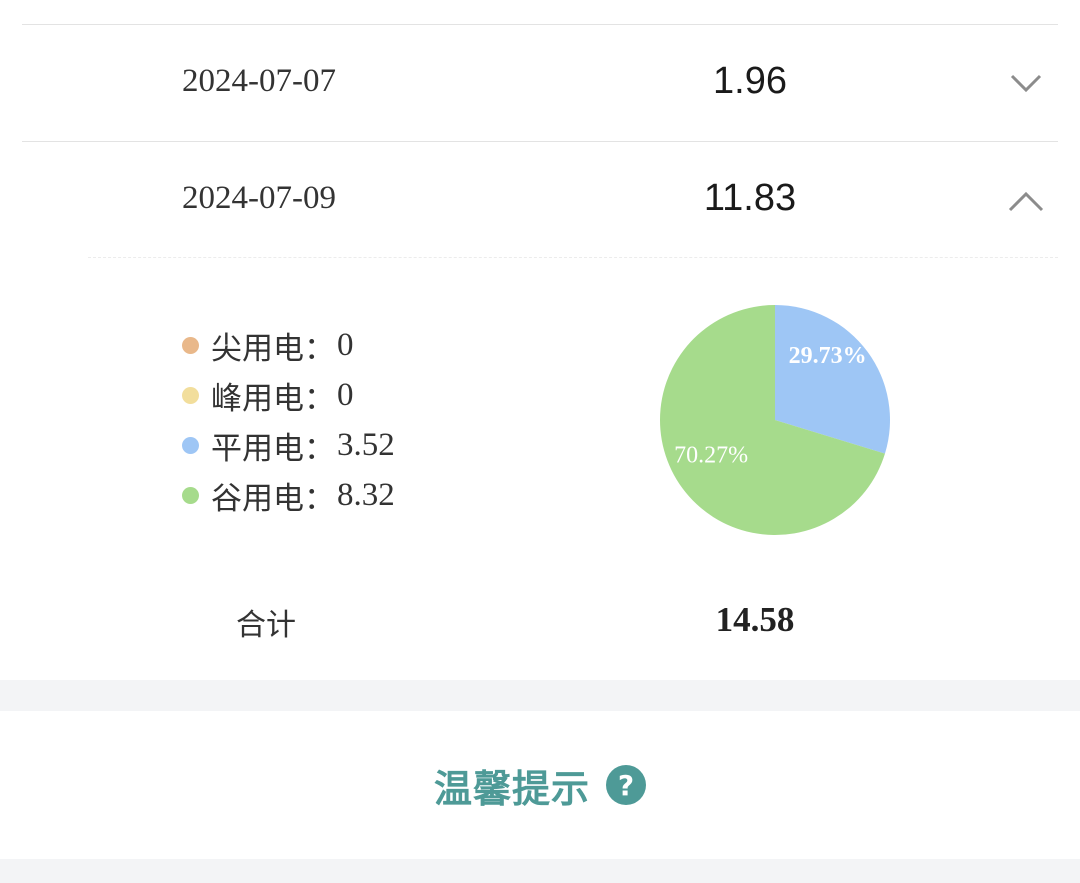 This screenshot has height=883, width=1080. What do you see at coordinates (366, 444) in the screenshot?
I see `legend-value: 3.52` at bounding box center [366, 444].